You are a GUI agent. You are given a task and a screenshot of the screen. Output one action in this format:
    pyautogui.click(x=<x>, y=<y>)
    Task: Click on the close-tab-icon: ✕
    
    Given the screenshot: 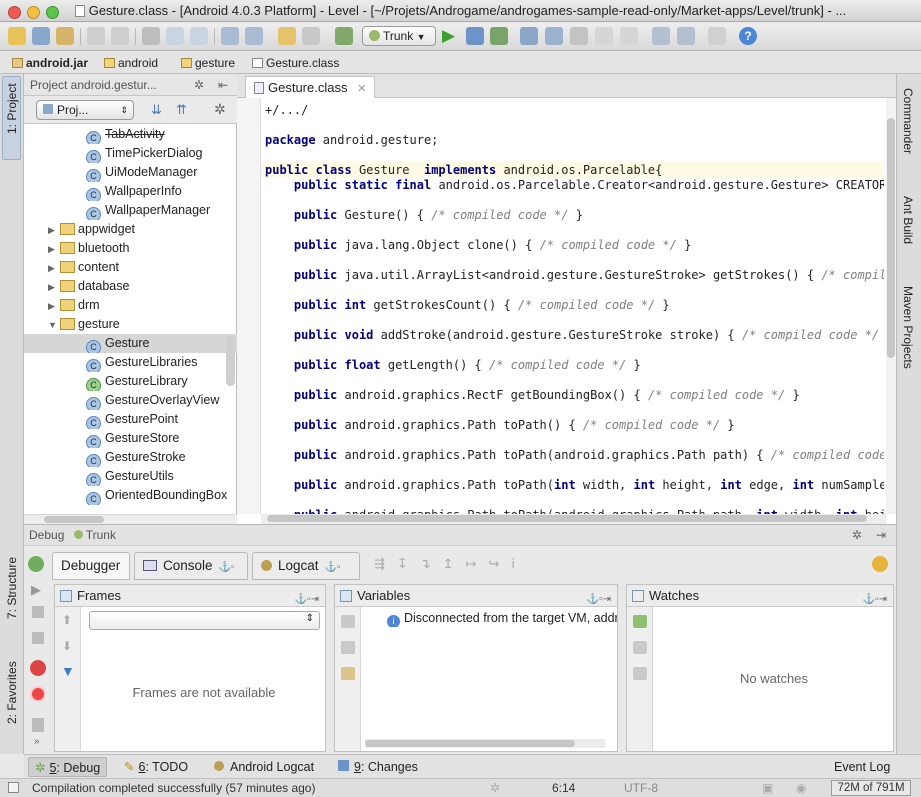 What is the action you would take?
    pyautogui.click(x=361, y=89)
    